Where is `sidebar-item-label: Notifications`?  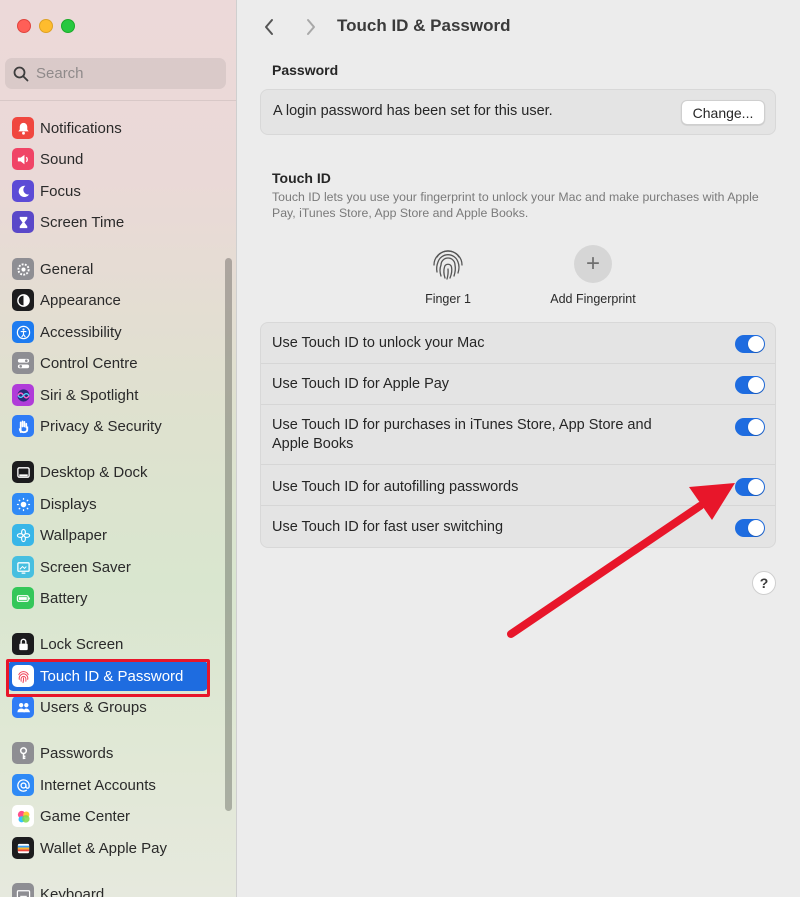
sidebar-item-label: Notifications is located at coordinates (81, 128).